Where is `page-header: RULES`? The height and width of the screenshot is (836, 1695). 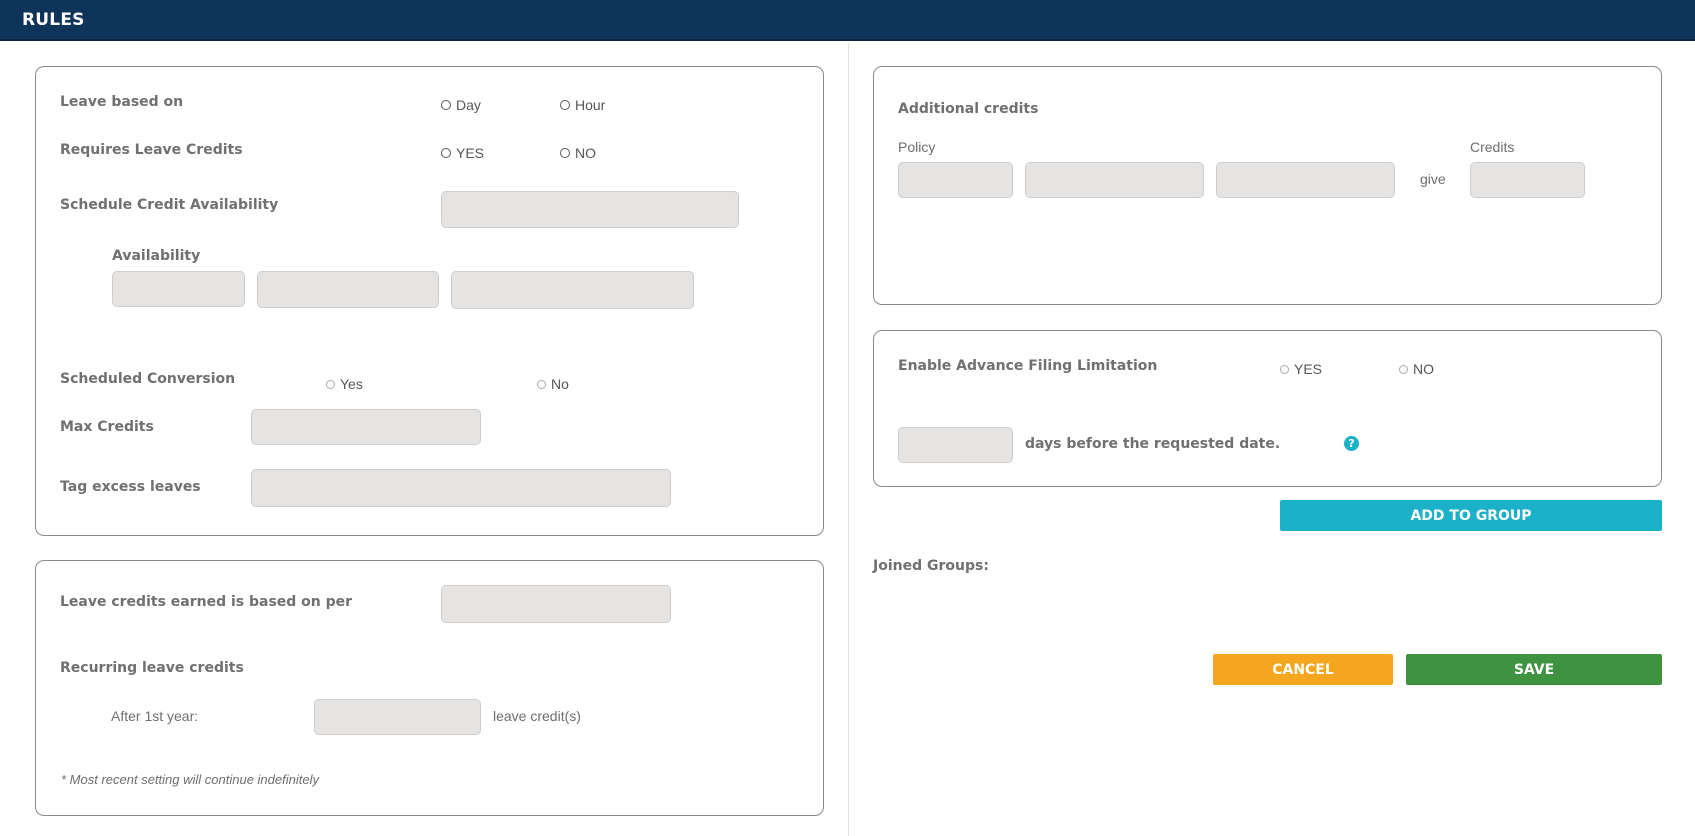
page-header: RULES is located at coordinates (847, 20).